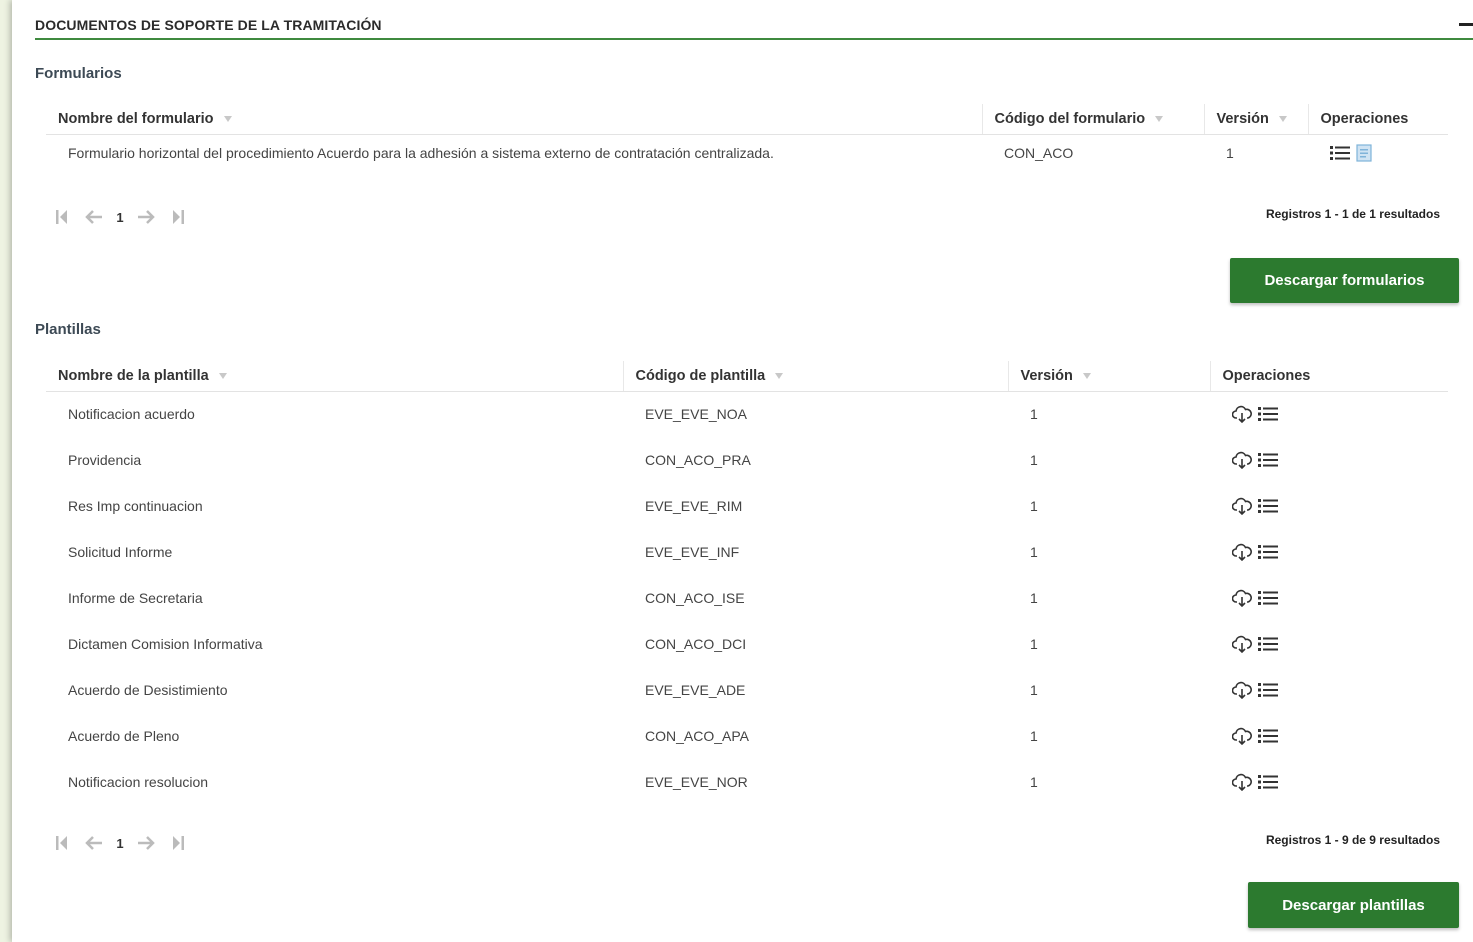 The image size is (1473, 942). Describe the element at coordinates (747, 598) in the screenshot. I see `table-row: Informe de Secretaria CON_ACO_ISE 1` at that location.